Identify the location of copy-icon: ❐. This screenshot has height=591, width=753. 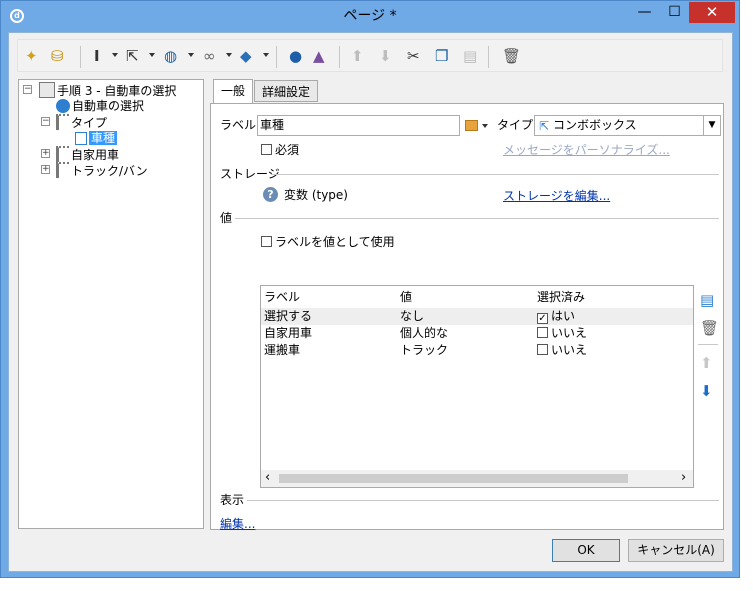
(441, 56).